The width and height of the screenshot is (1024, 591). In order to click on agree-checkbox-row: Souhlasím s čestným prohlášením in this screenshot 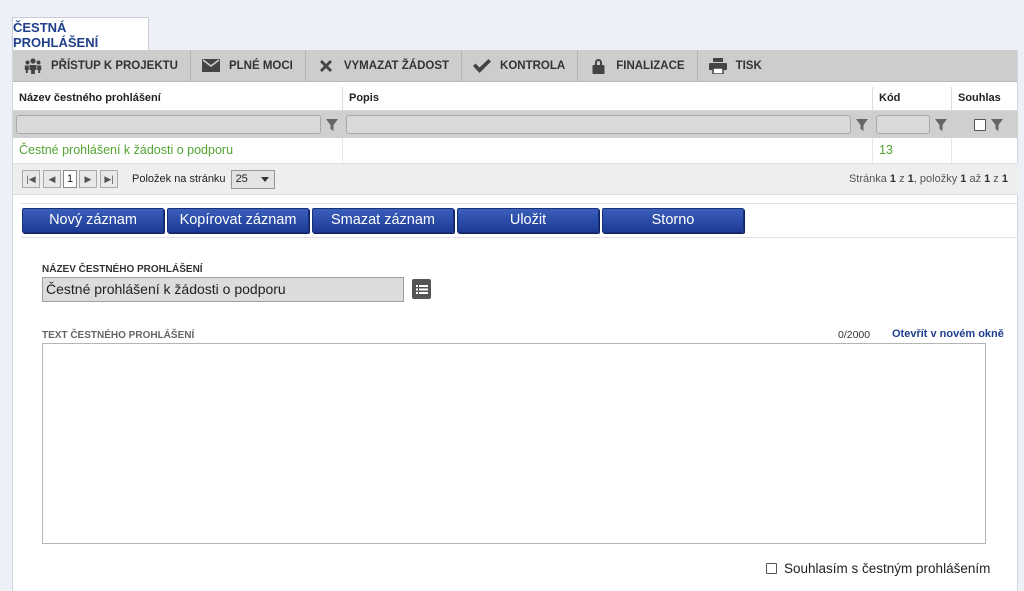, I will do `click(878, 568)`.